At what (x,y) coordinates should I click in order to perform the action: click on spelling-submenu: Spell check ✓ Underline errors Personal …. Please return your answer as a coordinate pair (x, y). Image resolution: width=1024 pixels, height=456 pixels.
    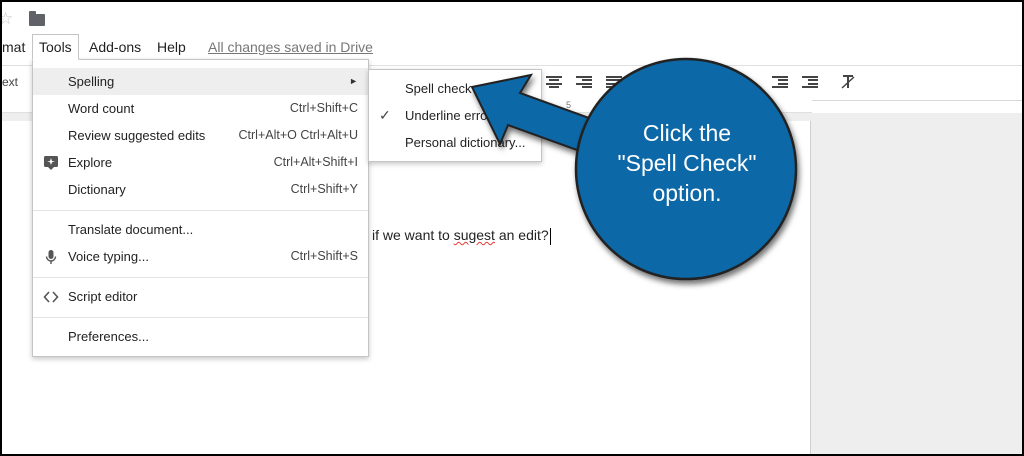
    Looking at the image, I should click on (455, 115).